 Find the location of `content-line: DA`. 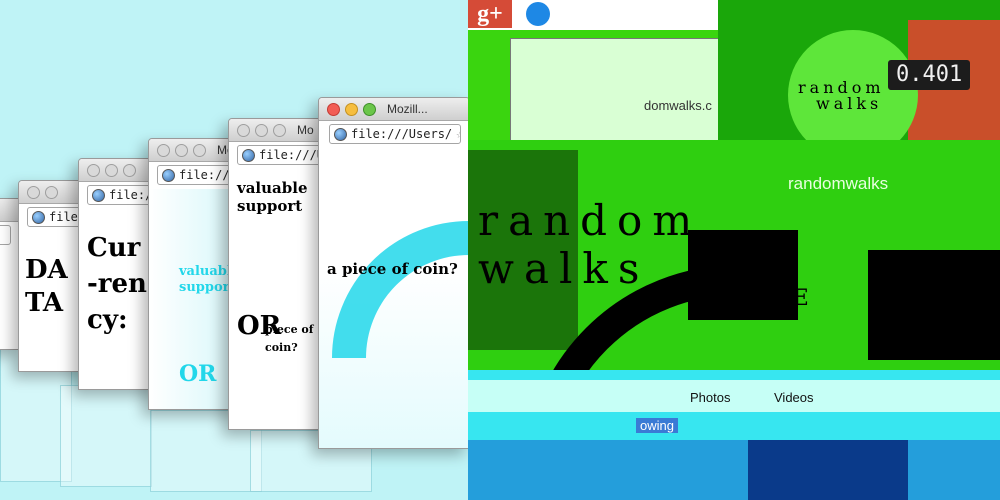

content-line: DA is located at coordinates (46, 270).